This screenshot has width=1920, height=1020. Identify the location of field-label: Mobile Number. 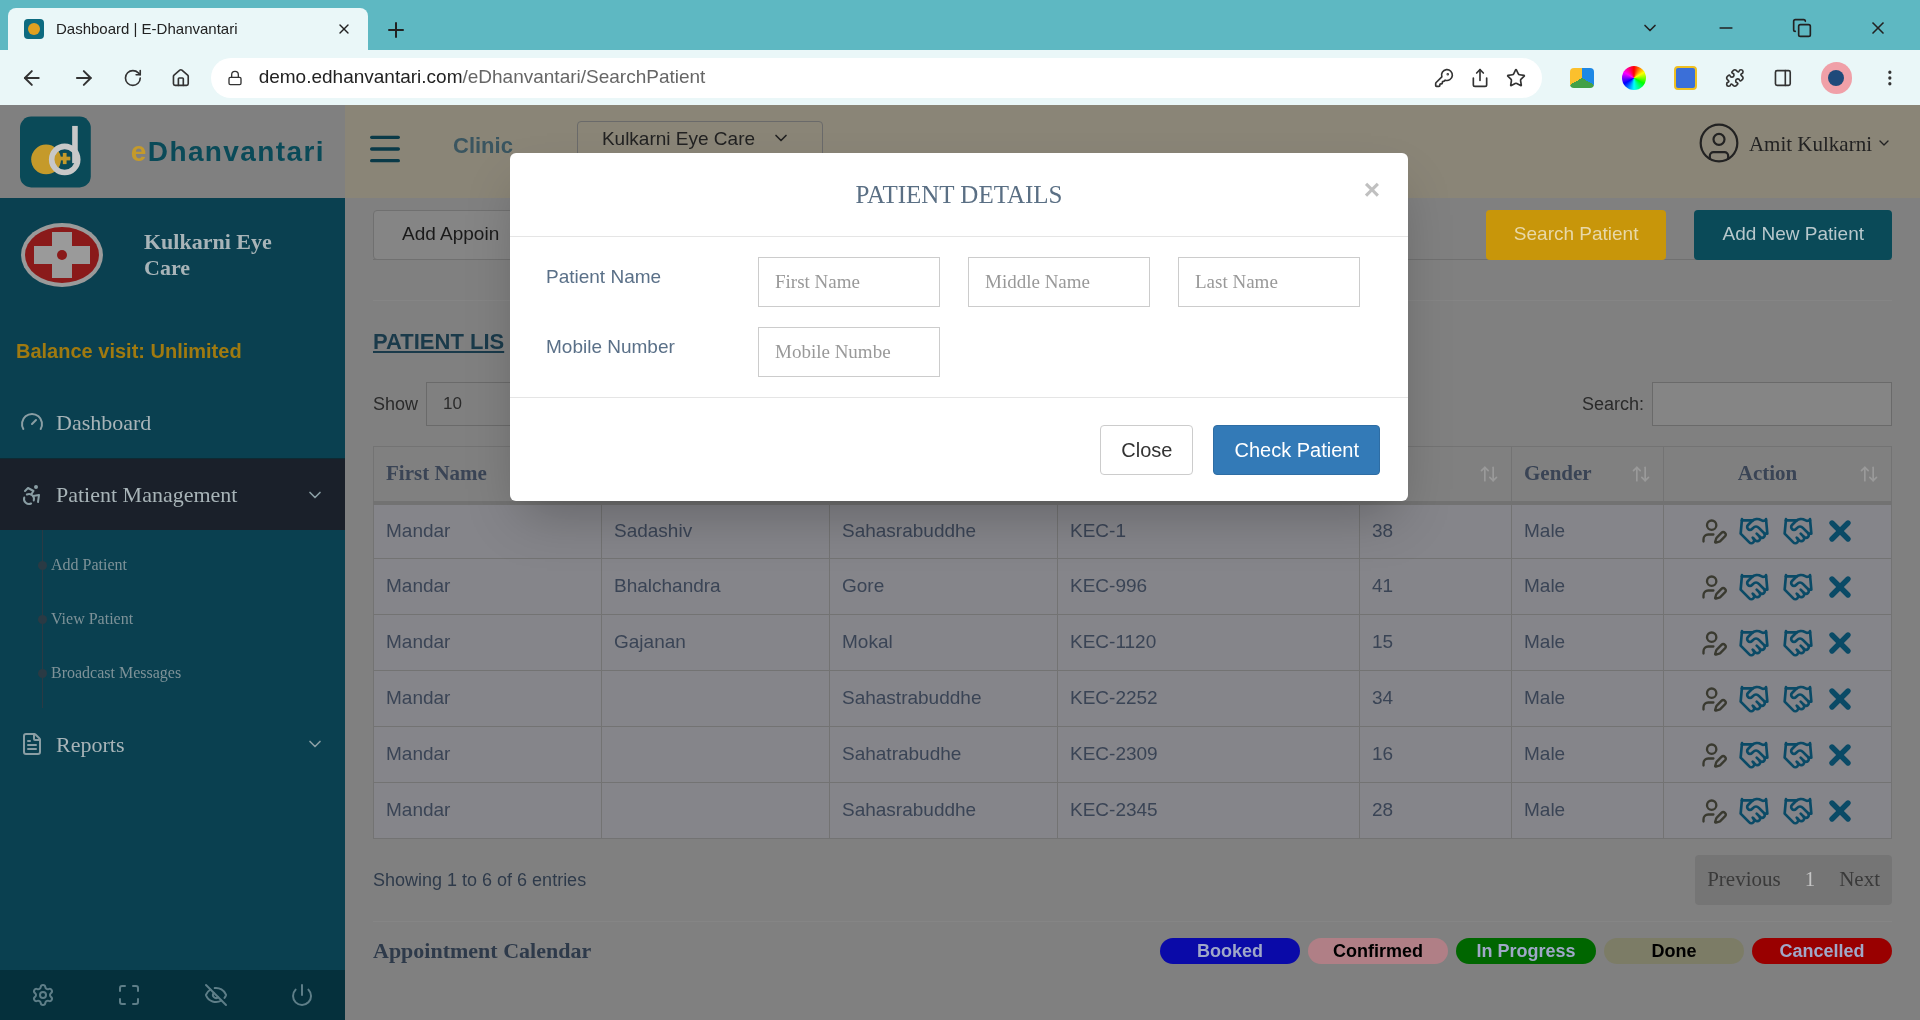
(611, 347).